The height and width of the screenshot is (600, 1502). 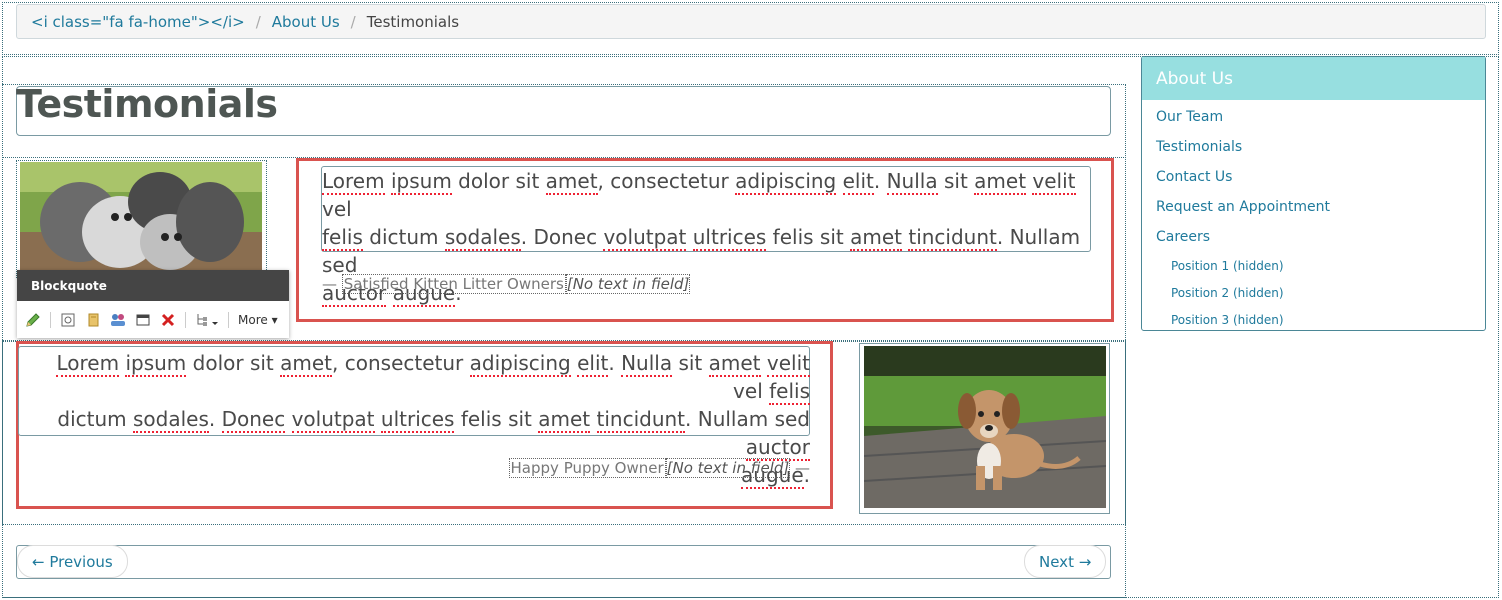 What do you see at coordinates (1313, 319) in the screenshot?
I see `sidebar-subitem-position-3: Position 3 (hidden)` at bounding box center [1313, 319].